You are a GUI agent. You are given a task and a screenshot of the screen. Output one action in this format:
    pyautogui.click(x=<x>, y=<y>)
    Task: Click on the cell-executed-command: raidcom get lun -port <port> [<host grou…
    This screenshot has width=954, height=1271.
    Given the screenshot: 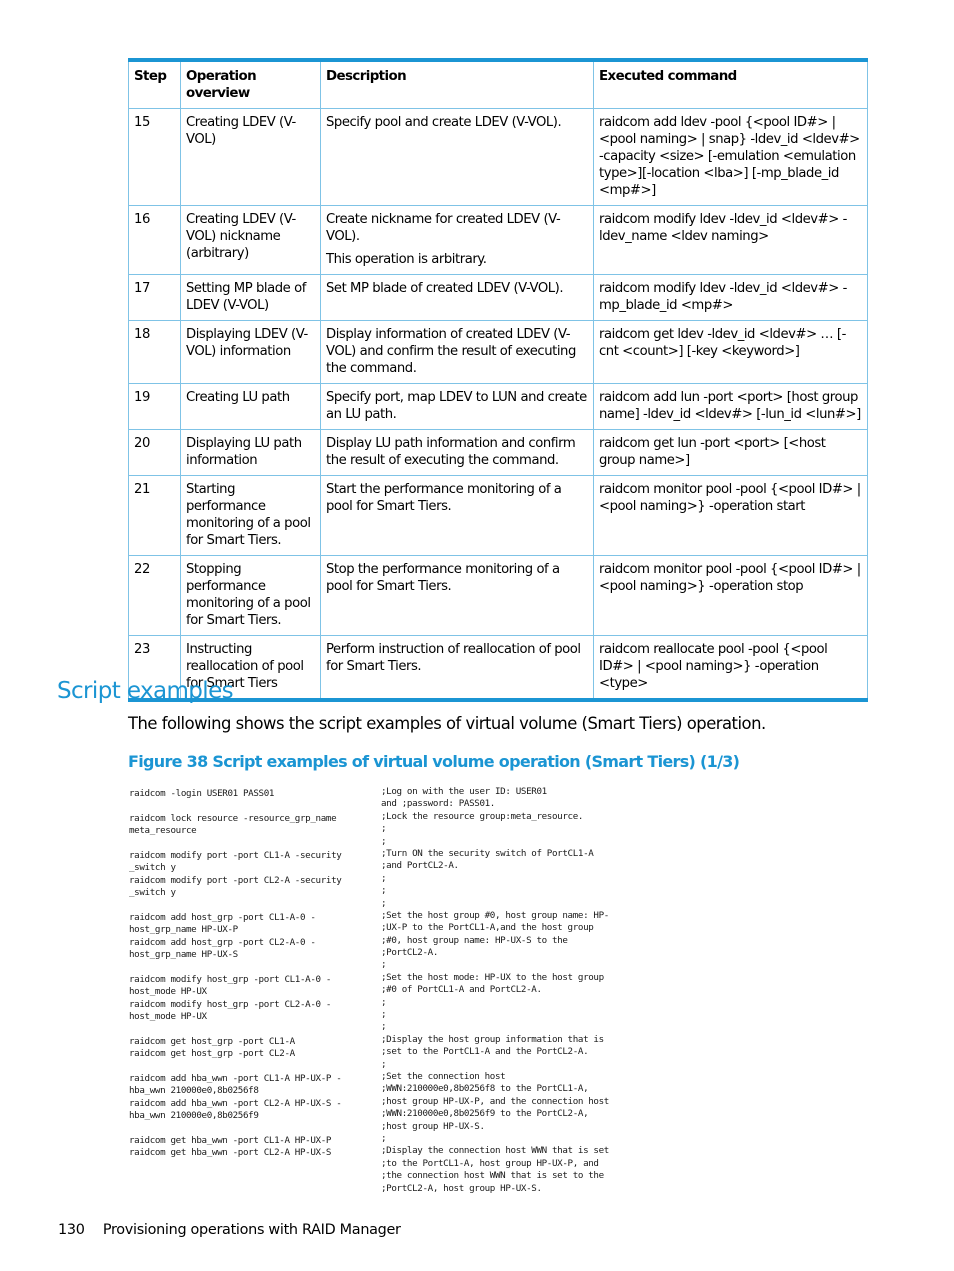 What is the action you would take?
    pyautogui.click(x=730, y=452)
    